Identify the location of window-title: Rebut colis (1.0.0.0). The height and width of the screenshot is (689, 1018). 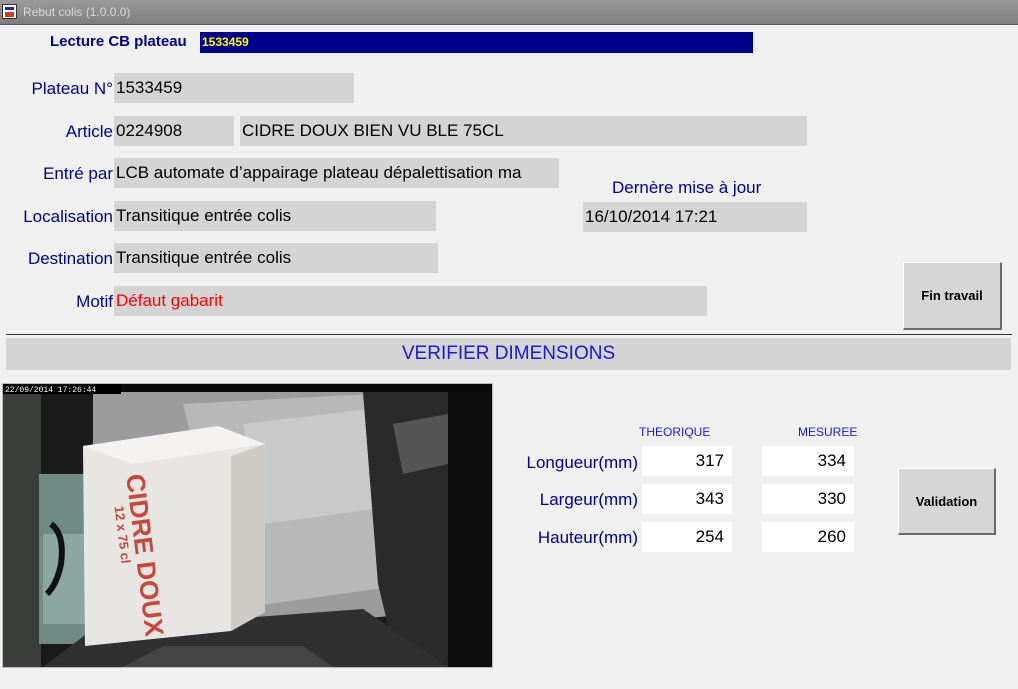
(77, 12).